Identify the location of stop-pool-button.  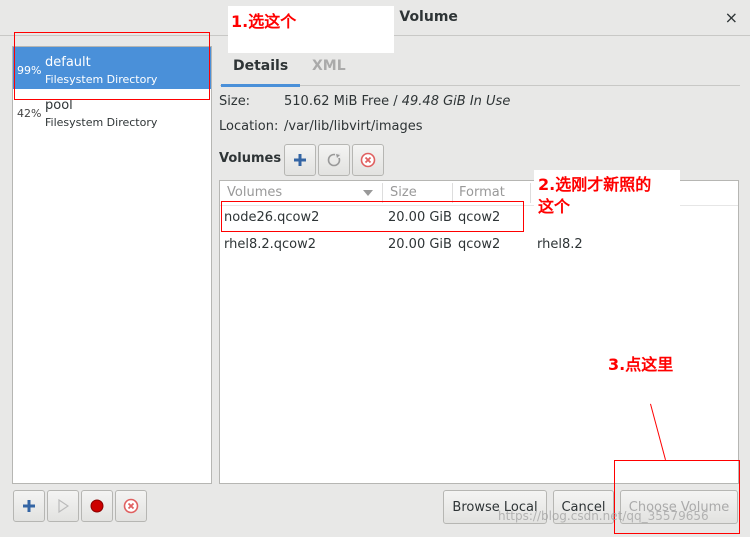
(97, 506).